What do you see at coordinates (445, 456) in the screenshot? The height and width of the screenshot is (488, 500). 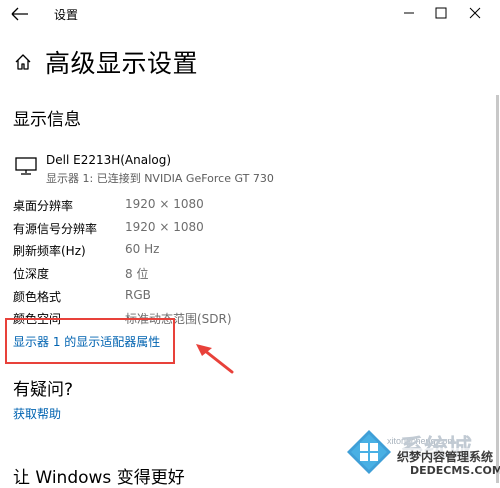 I see `watermark-cms: 织梦内容管理系统` at bounding box center [445, 456].